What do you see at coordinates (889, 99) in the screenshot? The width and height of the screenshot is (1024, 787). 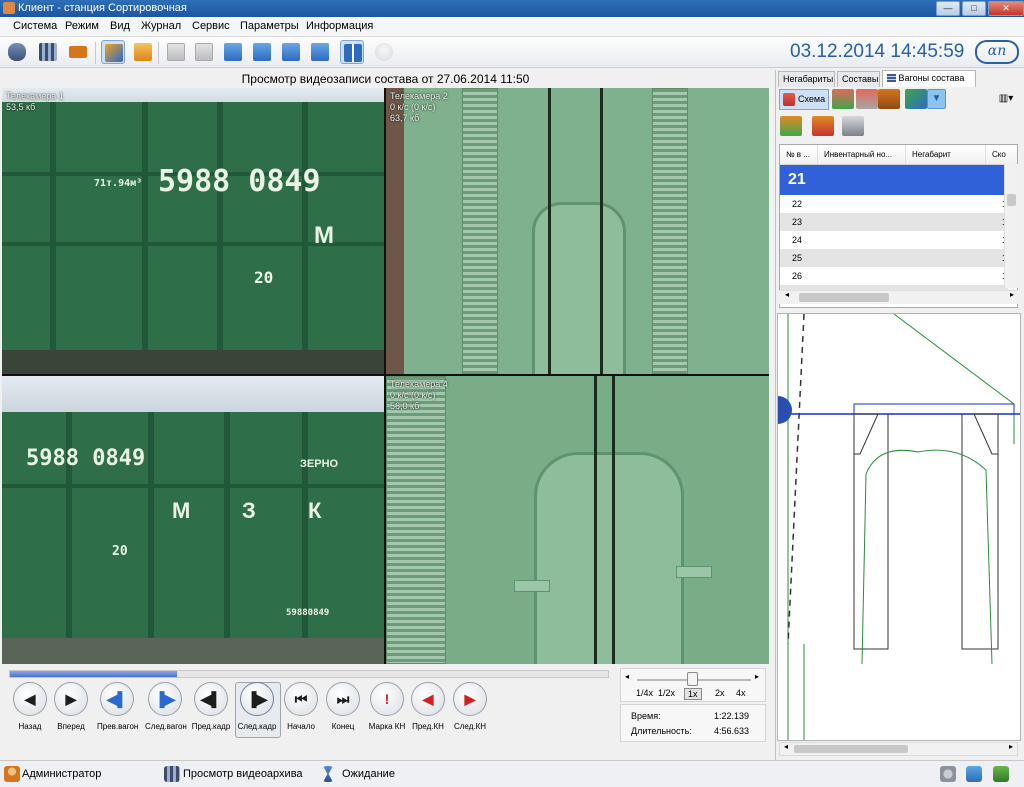 I see `wagon-view-button` at bounding box center [889, 99].